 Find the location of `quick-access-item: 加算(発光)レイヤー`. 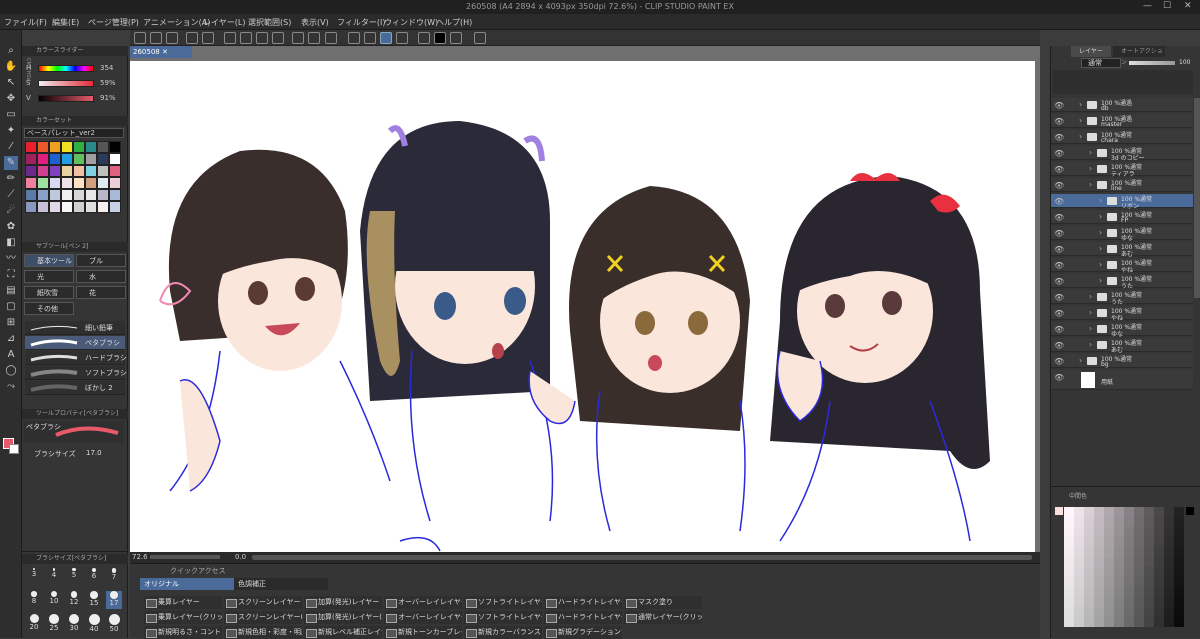

quick-access-item: 加算(発光)レイヤー is located at coordinates (343, 602).